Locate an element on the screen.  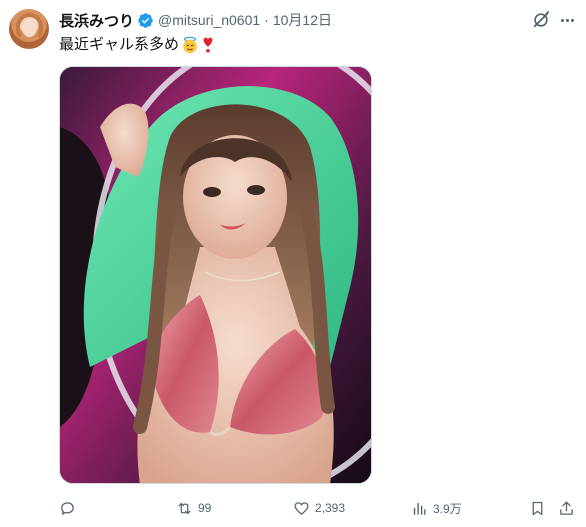
heart-exclamation-emoji is located at coordinates (208, 45).